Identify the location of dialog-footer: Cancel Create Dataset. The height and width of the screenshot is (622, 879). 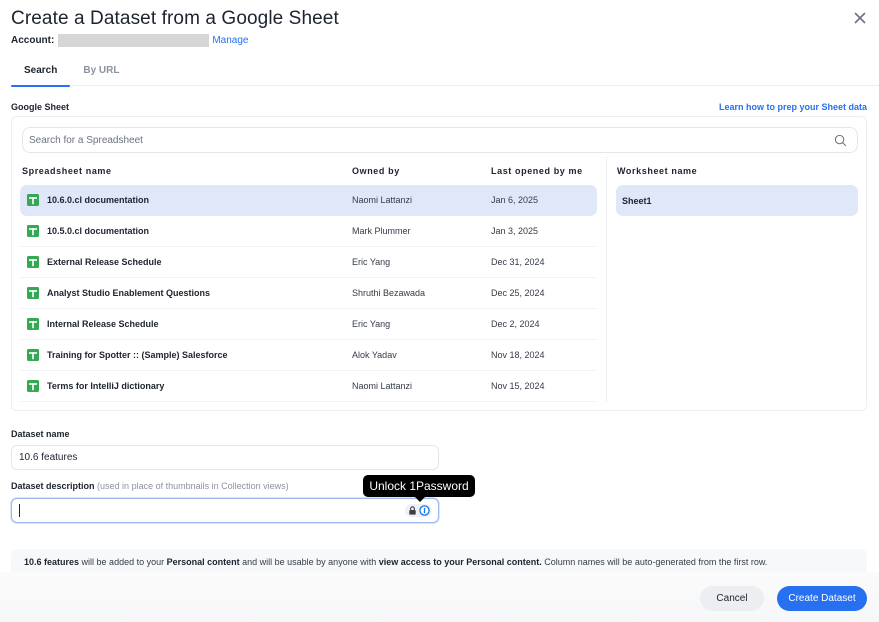
(439, 597).